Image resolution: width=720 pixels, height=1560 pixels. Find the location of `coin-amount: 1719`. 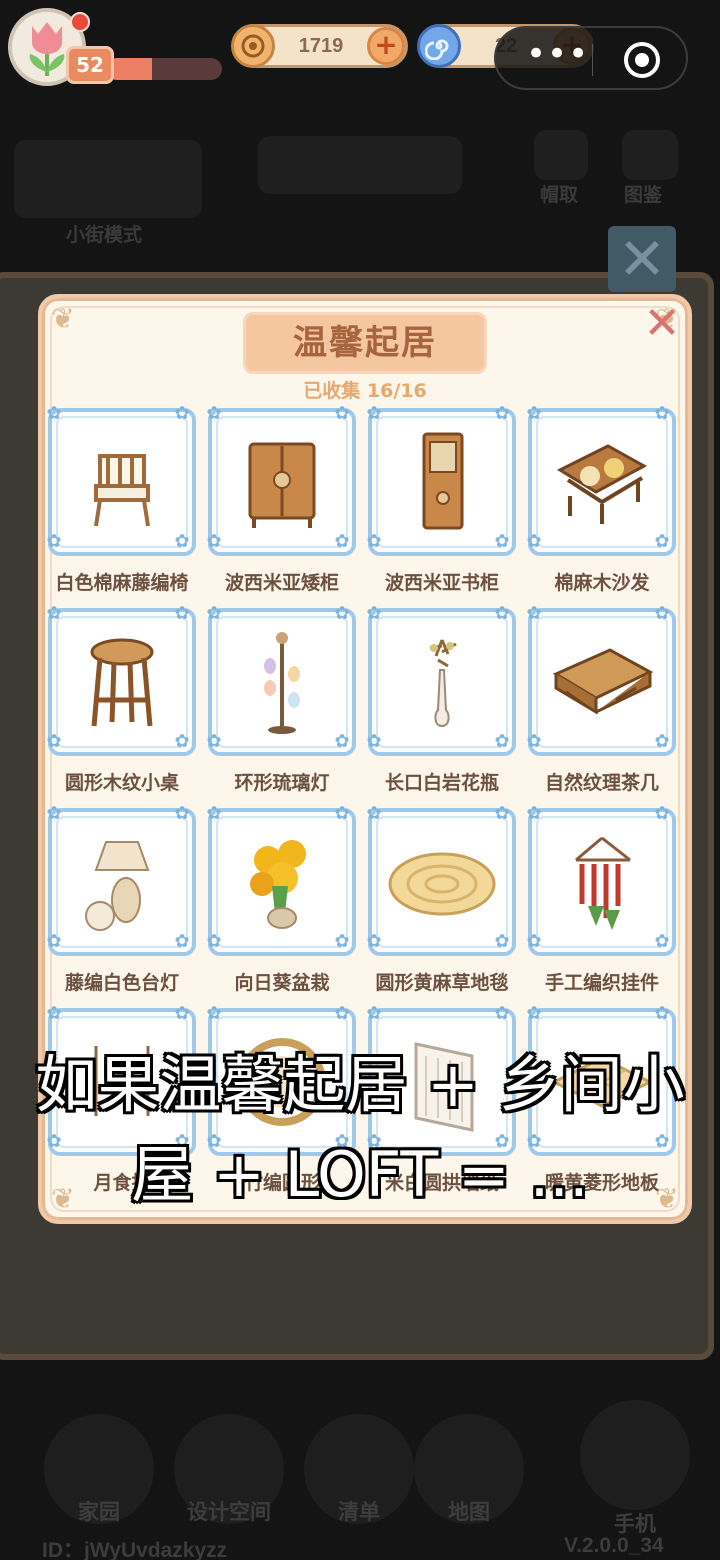

coin-amount: 1719 is located at coordinates (321, 45).